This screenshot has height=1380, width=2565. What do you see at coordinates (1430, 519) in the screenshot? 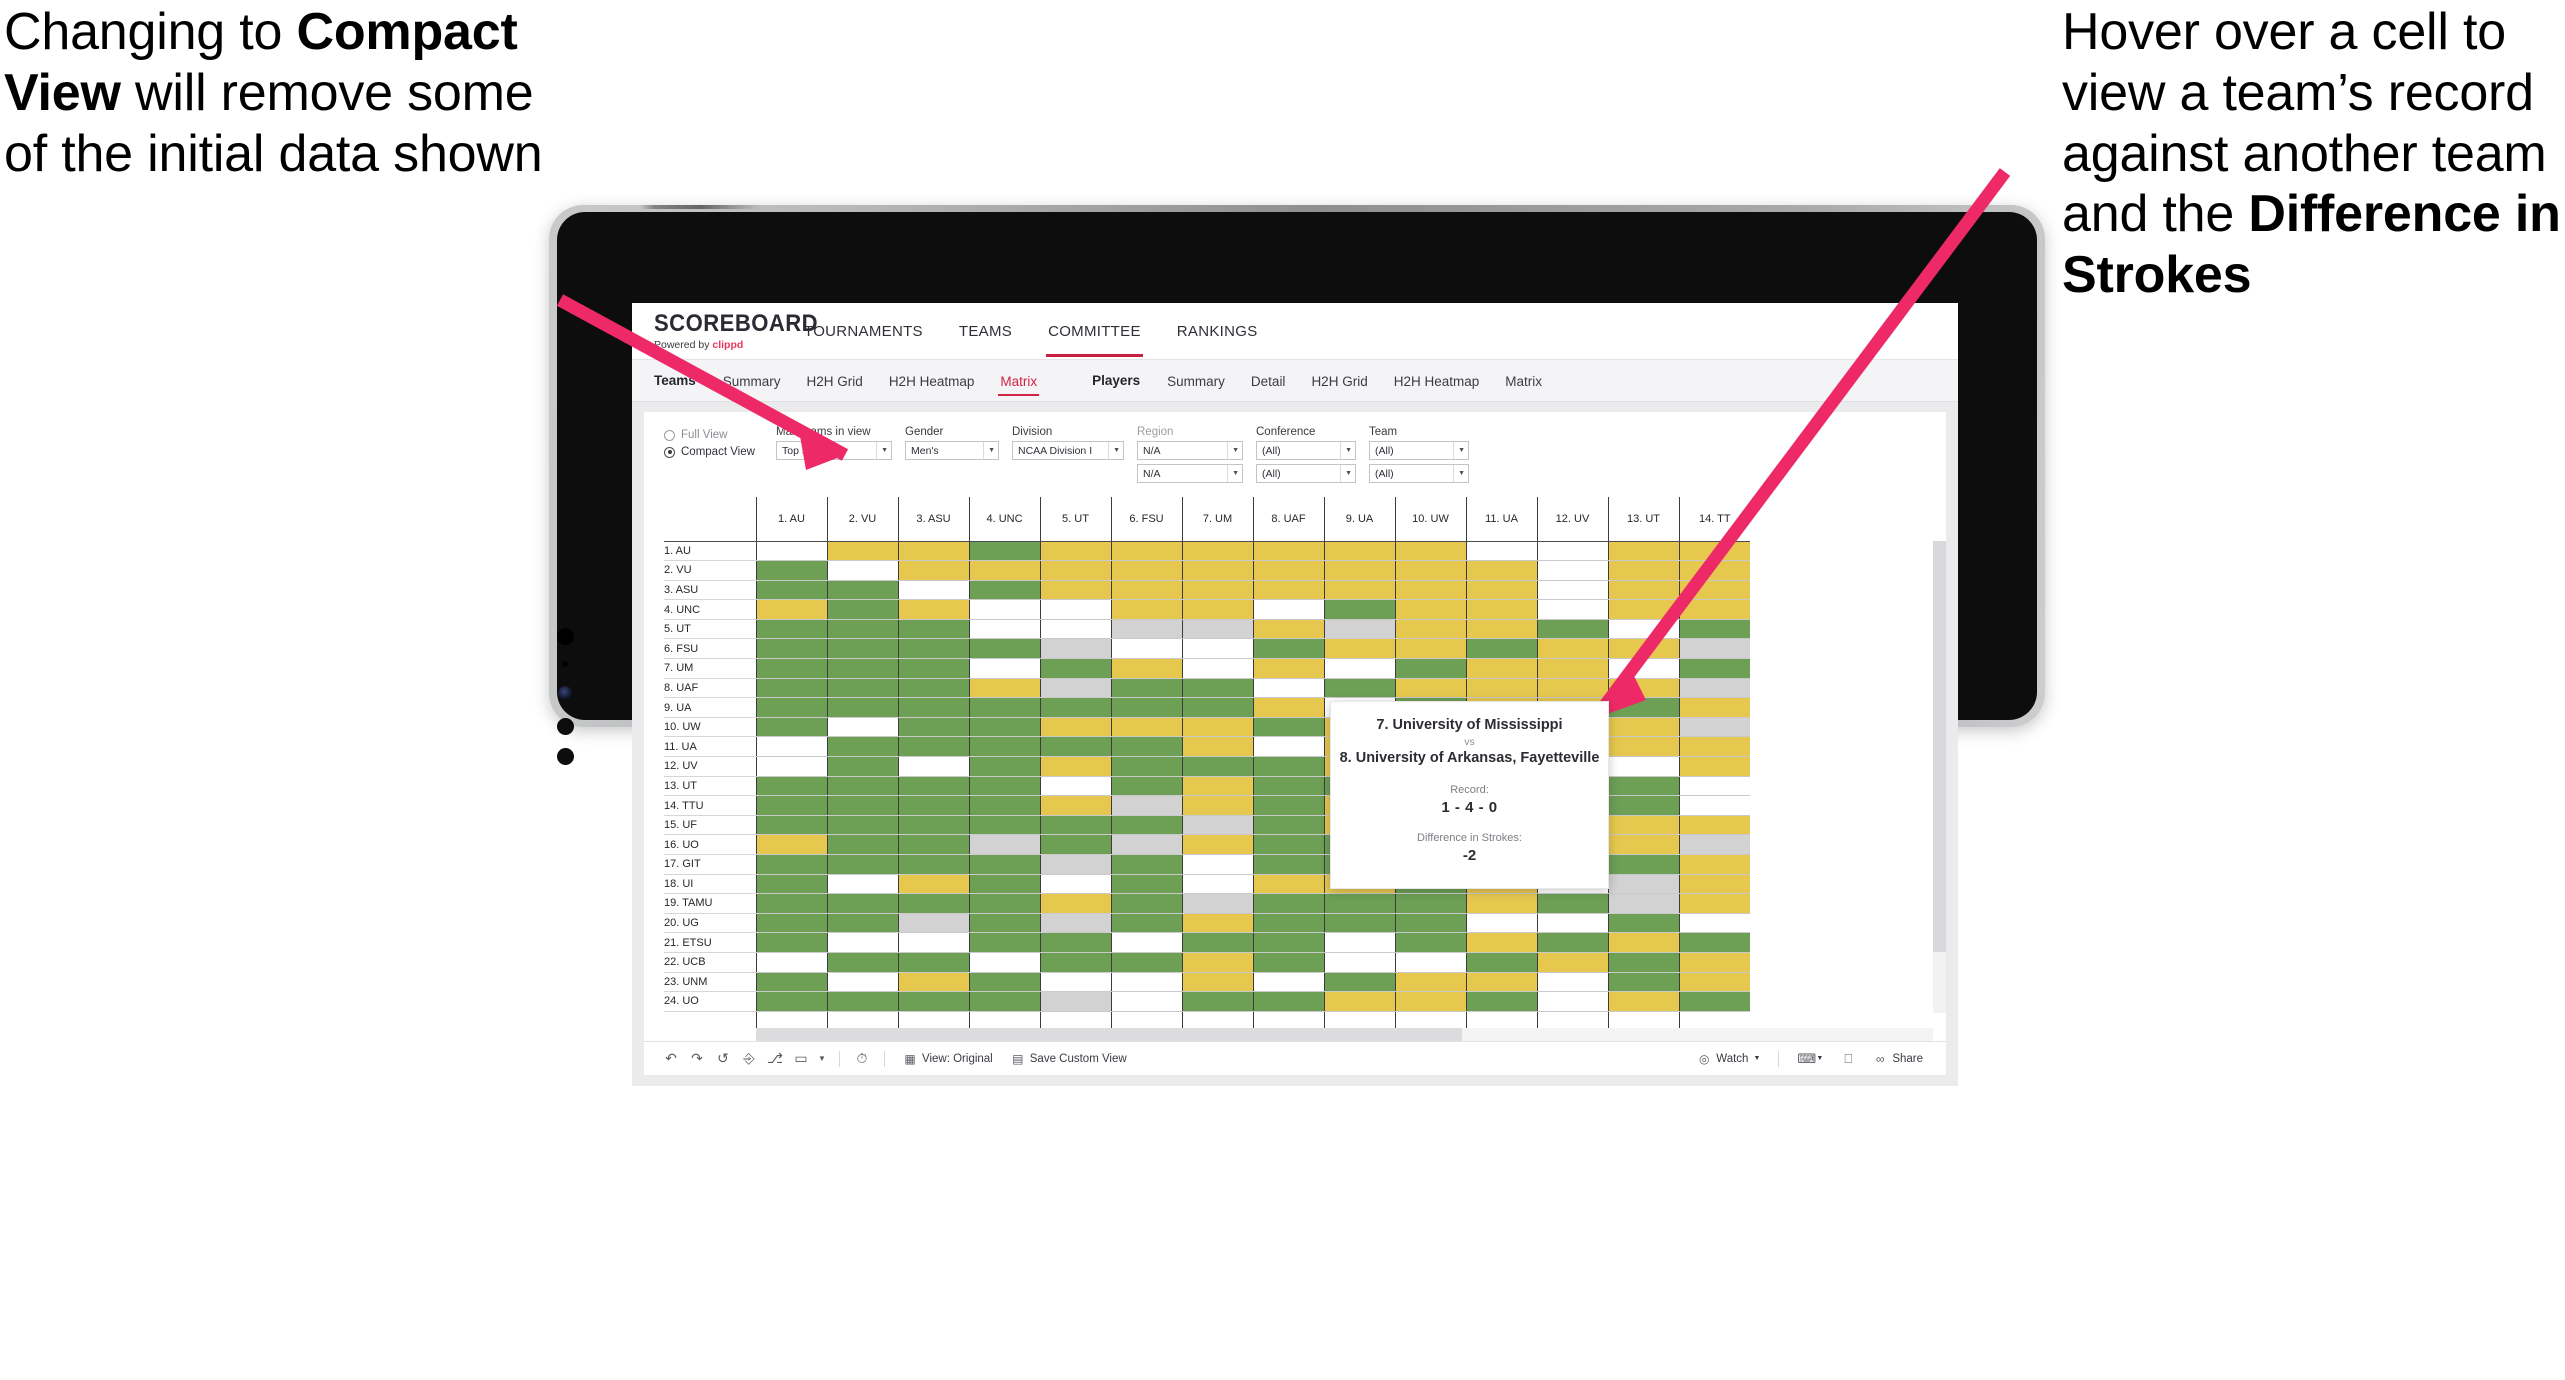
I see `matrix-column-header: 10. UW` at bounding box center [1430, 519].